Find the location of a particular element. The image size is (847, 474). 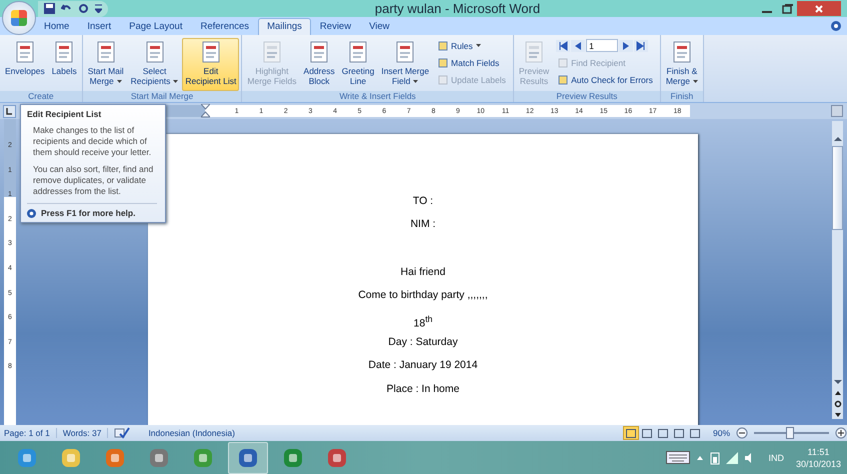

ribbon-button: Address Block is located at coordinates (319, 64).